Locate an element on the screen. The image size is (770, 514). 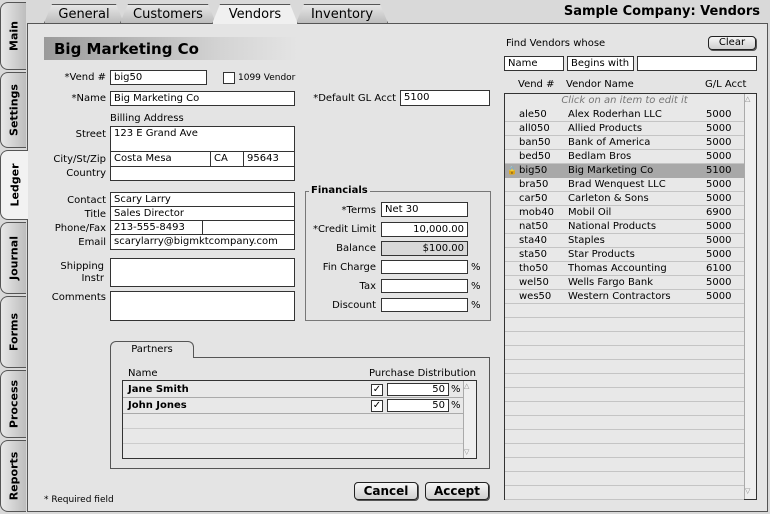
tab-vendors: Vendors is located at coordinates (255, 14).